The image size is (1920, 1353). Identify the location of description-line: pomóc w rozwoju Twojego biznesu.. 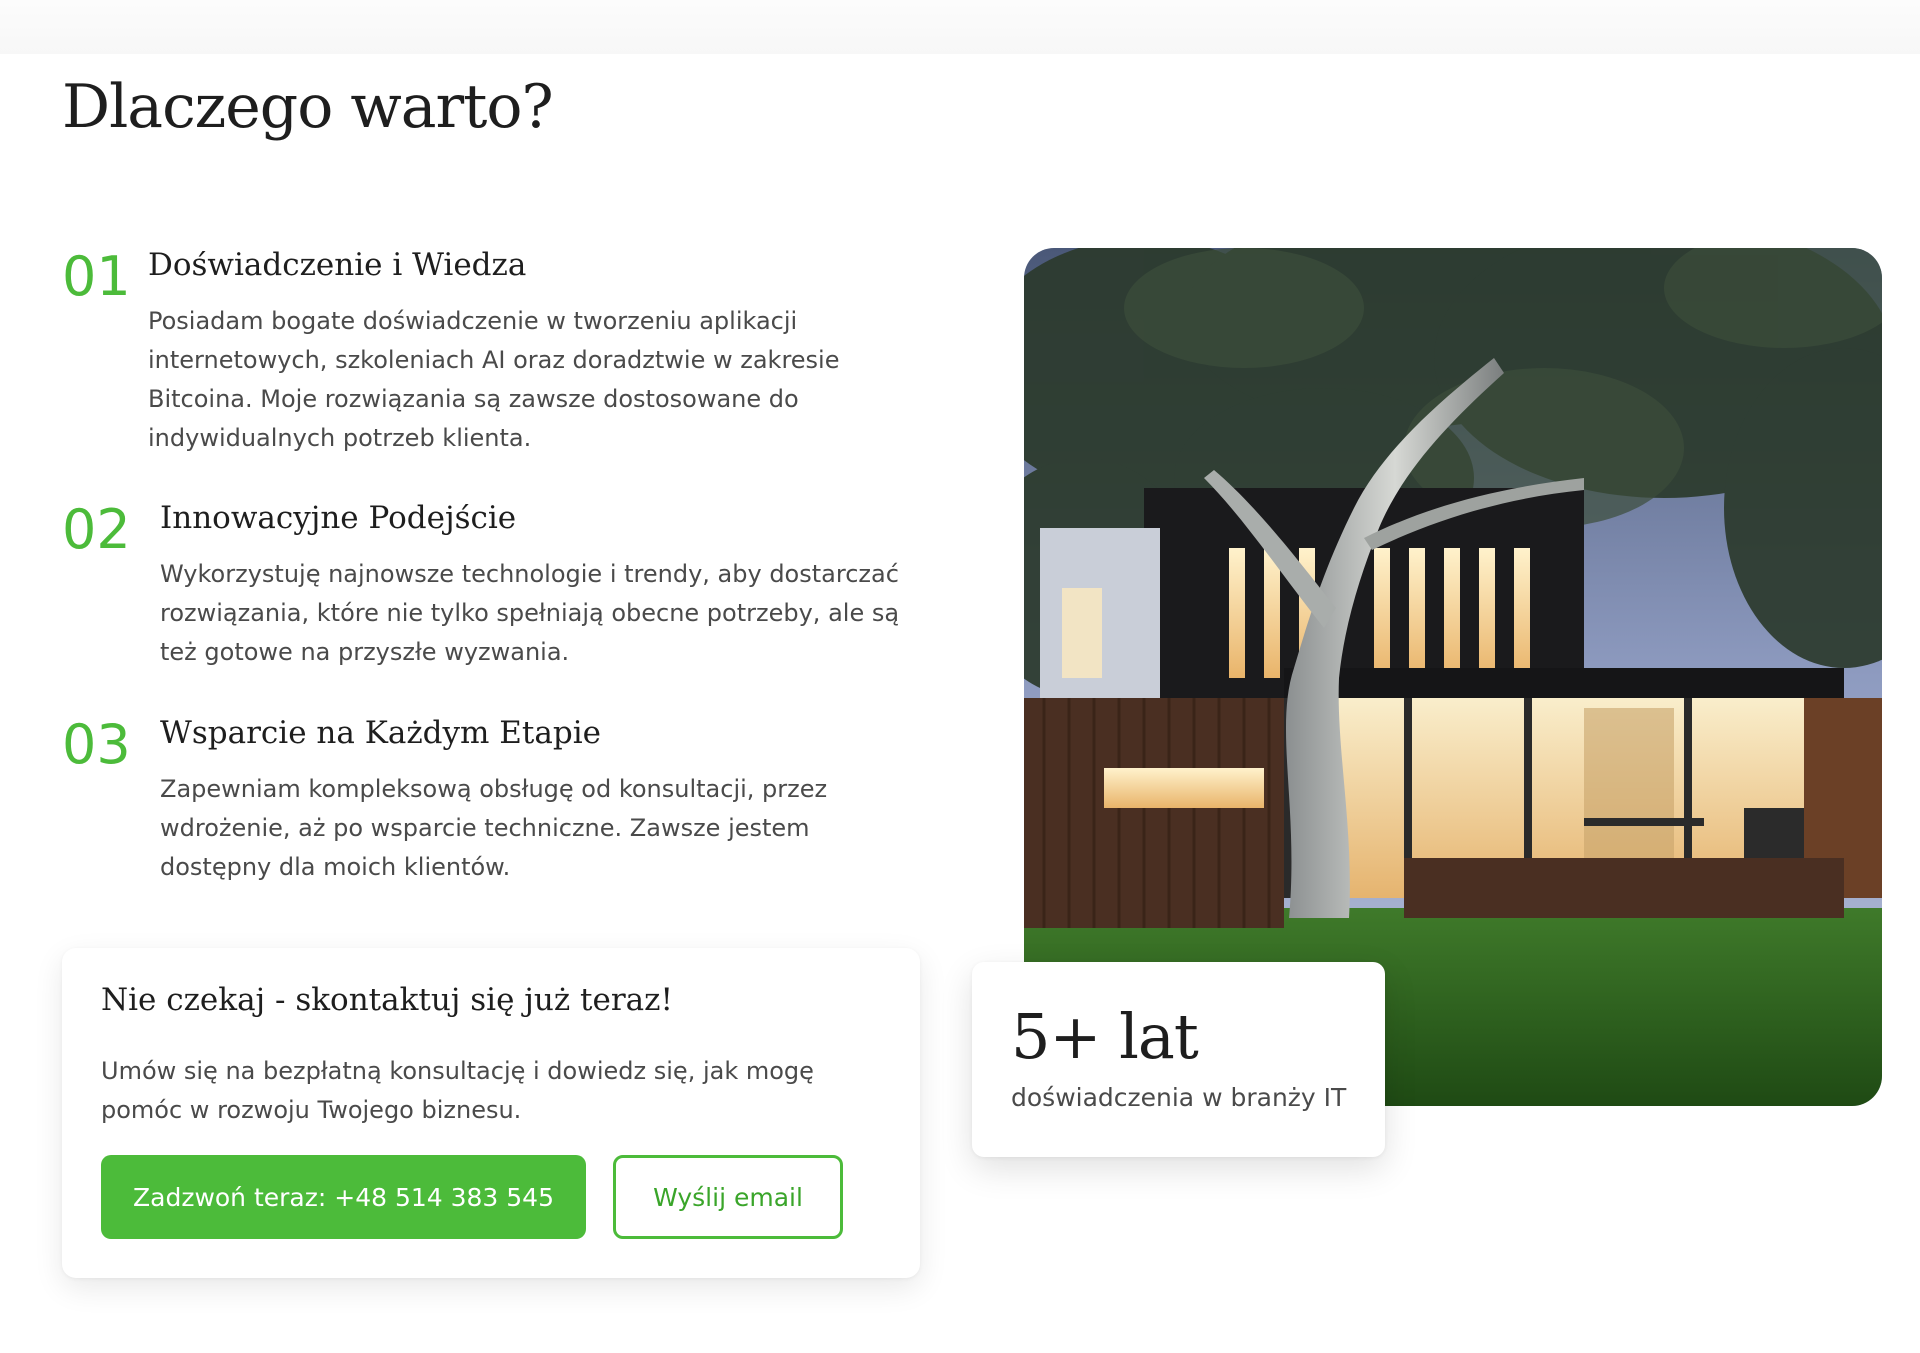
(311, 1110).